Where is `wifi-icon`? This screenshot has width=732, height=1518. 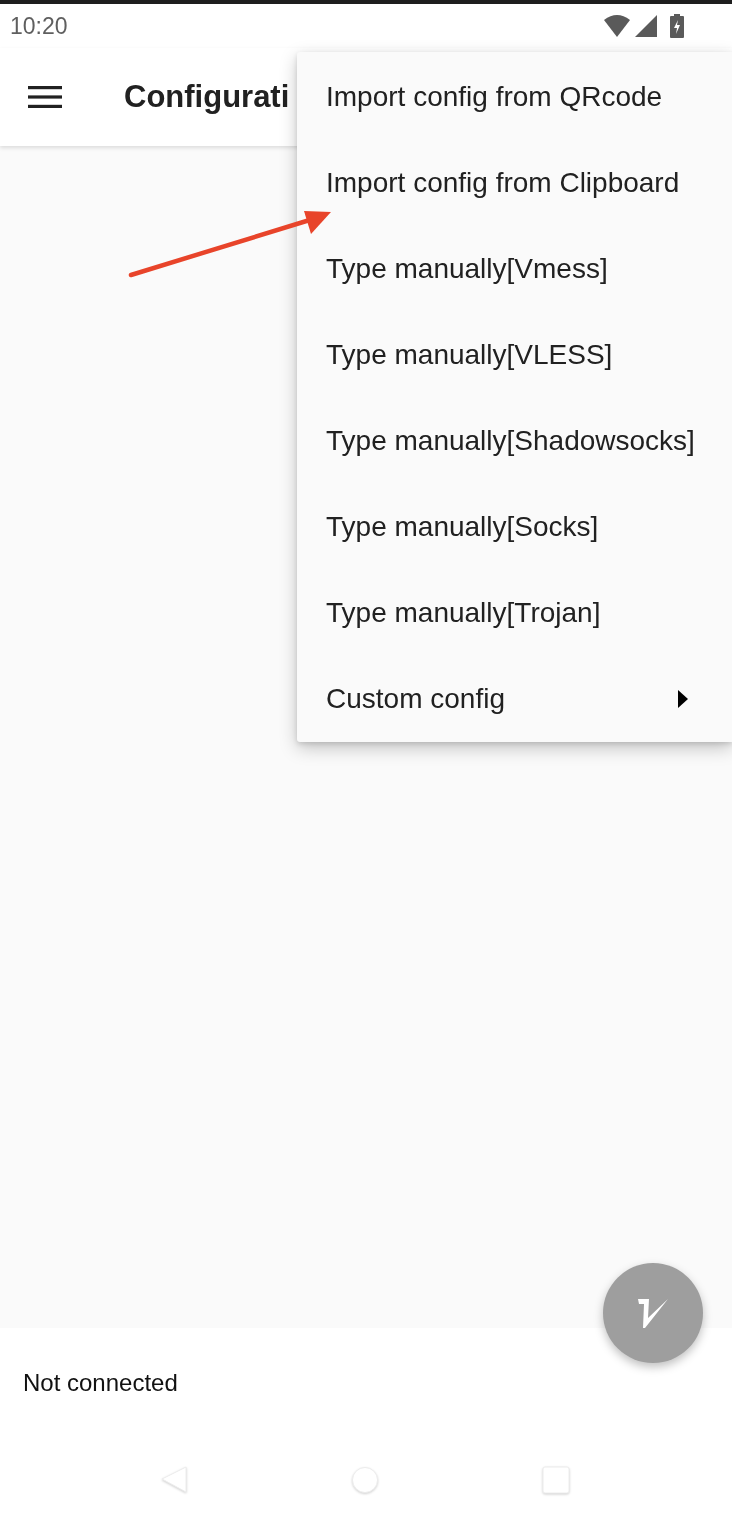
wifi-icon is located at coordinates (617, 26).